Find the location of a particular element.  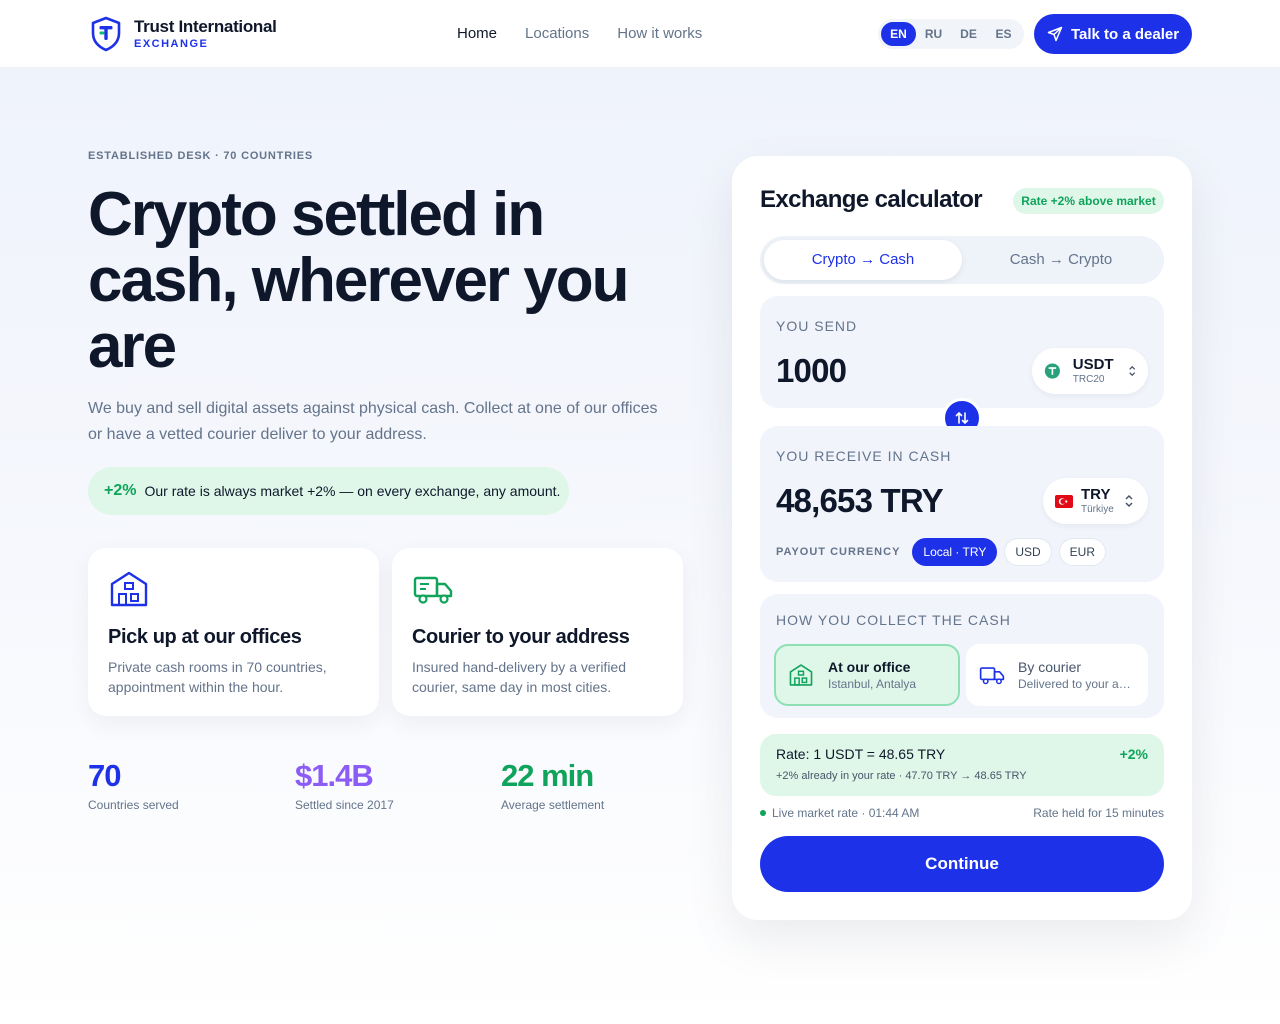

payout-chip-local-try: Local · TRY is located at coordinates (955, 552).